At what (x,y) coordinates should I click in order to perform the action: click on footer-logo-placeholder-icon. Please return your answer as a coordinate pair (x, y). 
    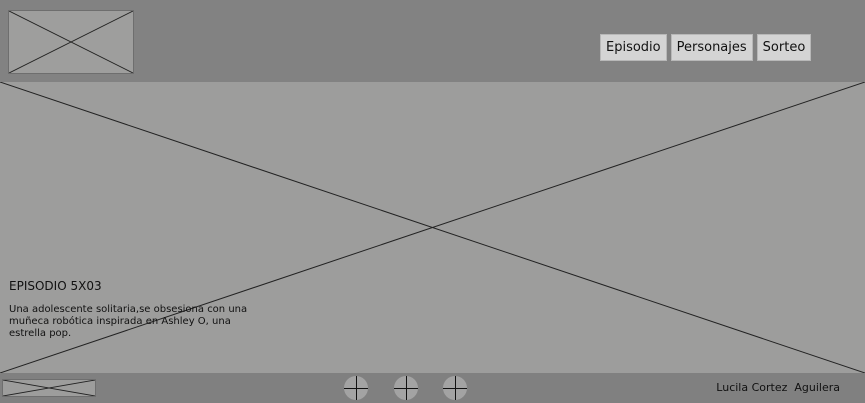
    Looking at the image, I should click on (49, 388).